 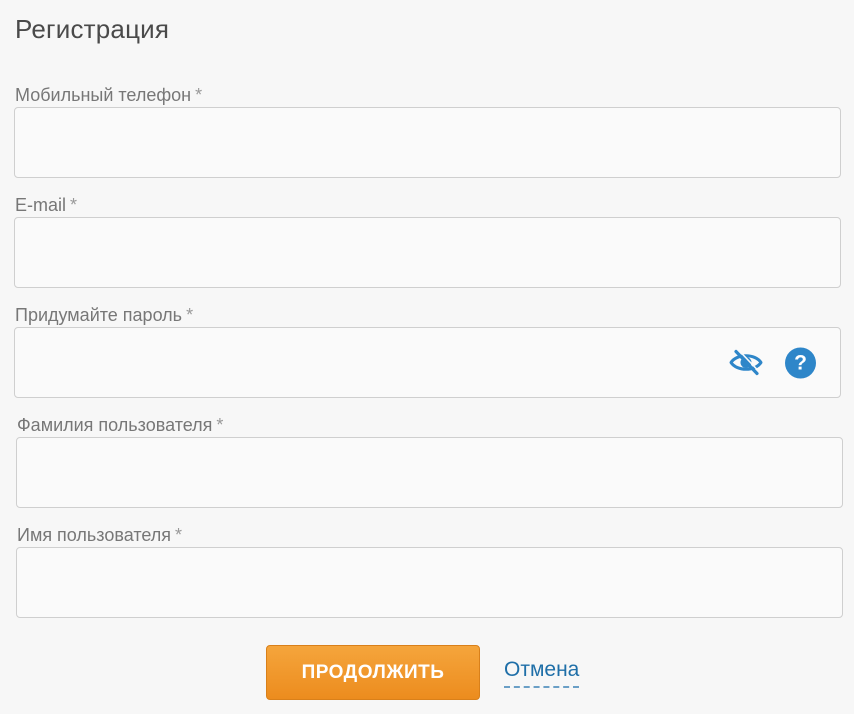 I want to click on firstname-input, so click(x=429, y=582).